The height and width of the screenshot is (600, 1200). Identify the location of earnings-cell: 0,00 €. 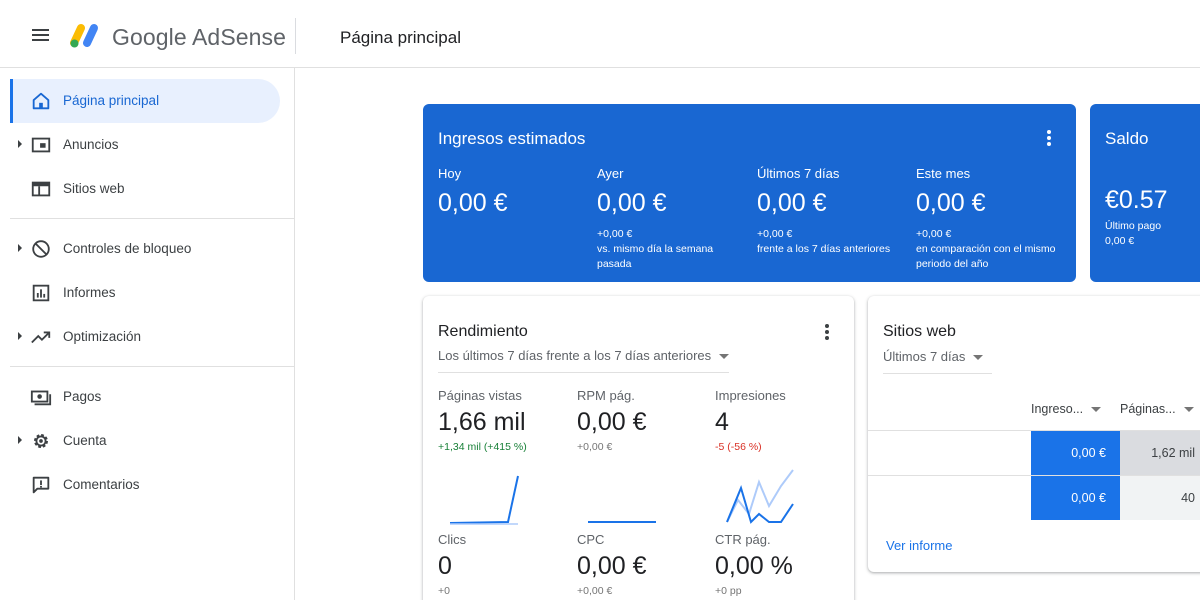
(1075, 453).